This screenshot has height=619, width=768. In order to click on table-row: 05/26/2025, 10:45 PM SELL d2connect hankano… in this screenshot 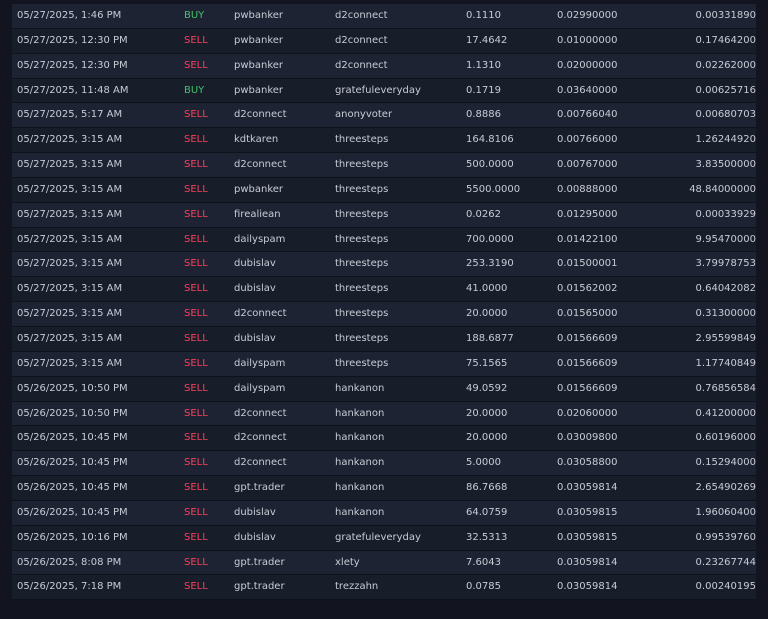, I will do `click(384, 439)`.